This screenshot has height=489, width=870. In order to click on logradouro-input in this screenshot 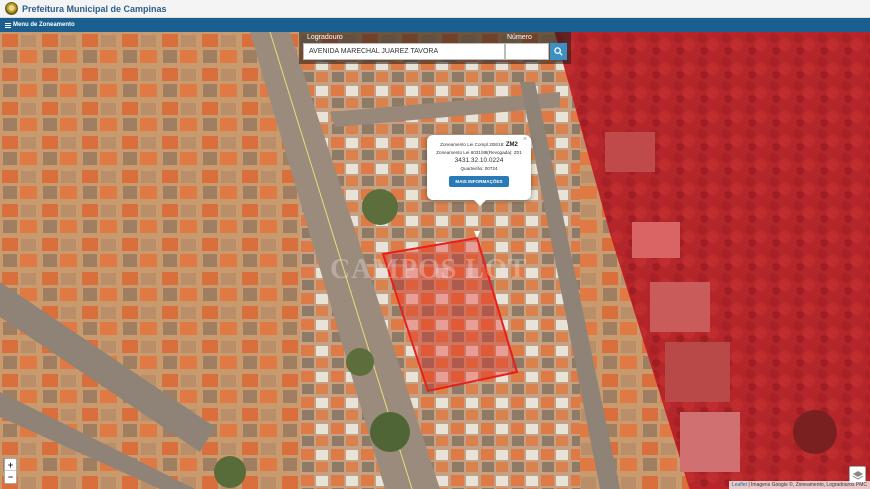, I will do `click(404, 51)`.